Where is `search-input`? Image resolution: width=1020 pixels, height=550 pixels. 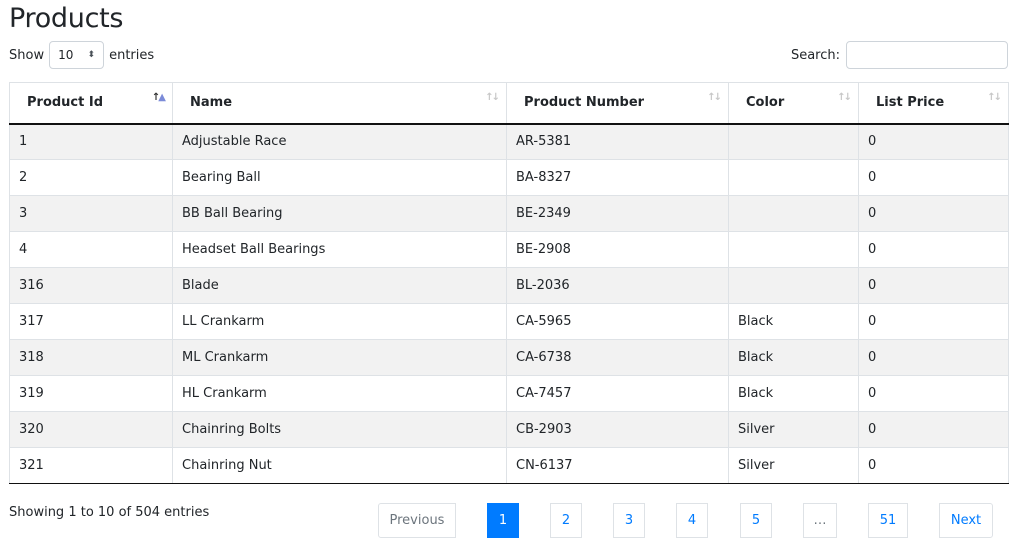
search-input is located at coordinates (927, 55).